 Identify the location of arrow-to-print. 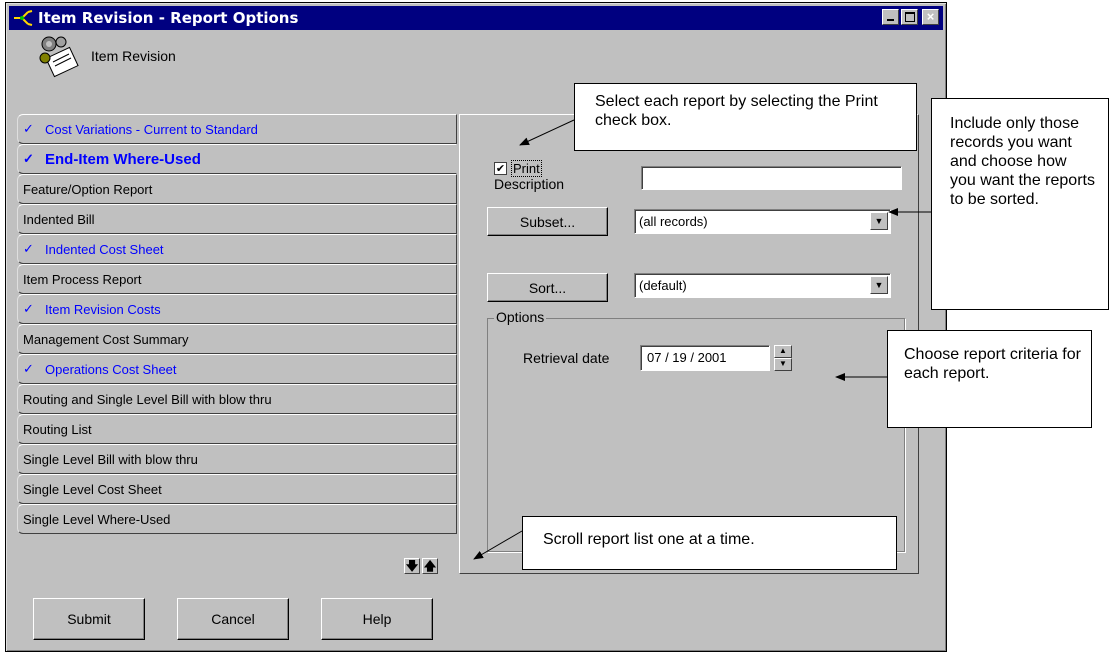
(547, 132).